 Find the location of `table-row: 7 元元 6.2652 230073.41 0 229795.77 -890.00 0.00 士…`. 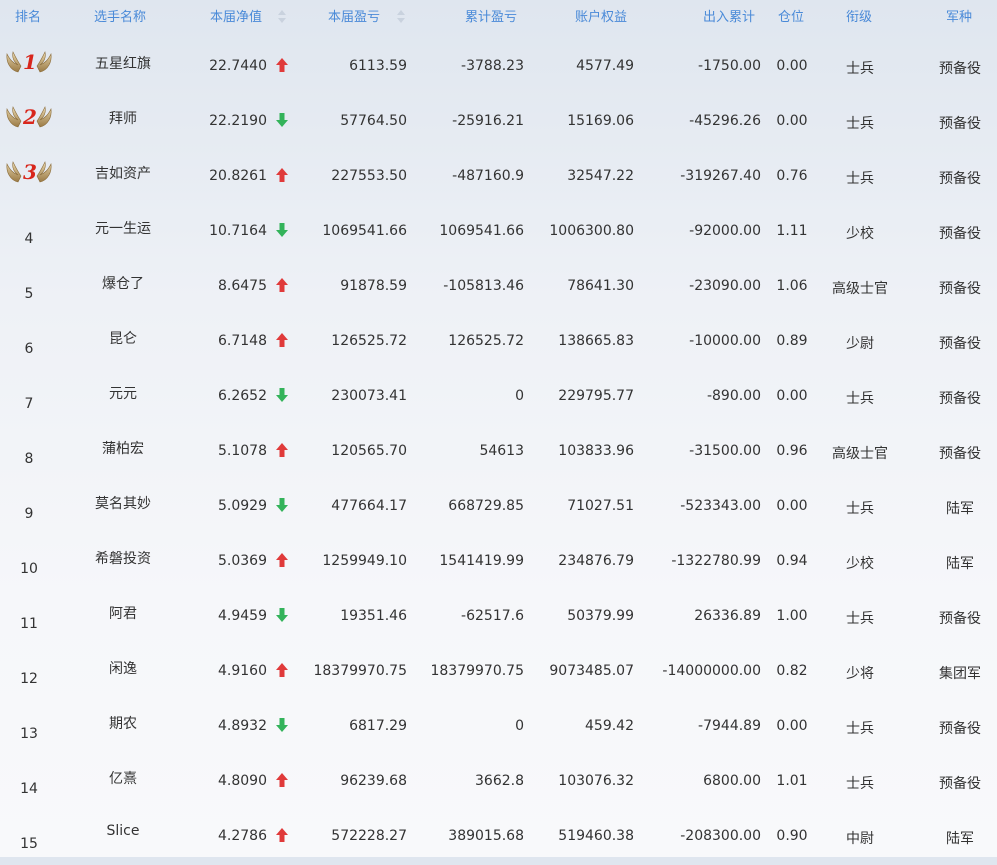

table-row: 7 元元 6.2652 230073.41 0 229795.77 -890.00 0.00 士… is located at coordinates (498, 397).